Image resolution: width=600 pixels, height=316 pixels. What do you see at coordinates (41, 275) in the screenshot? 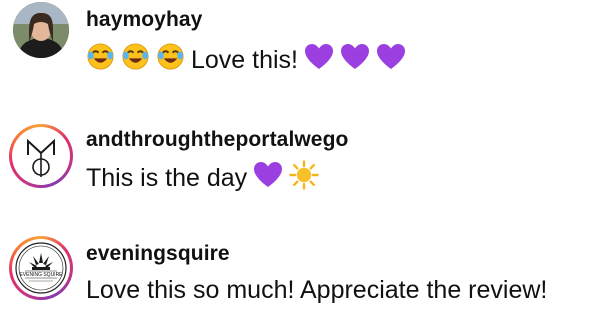
I see `avatar-logo-text: EVENING SQUIRE` at bounding box center [41, 275].